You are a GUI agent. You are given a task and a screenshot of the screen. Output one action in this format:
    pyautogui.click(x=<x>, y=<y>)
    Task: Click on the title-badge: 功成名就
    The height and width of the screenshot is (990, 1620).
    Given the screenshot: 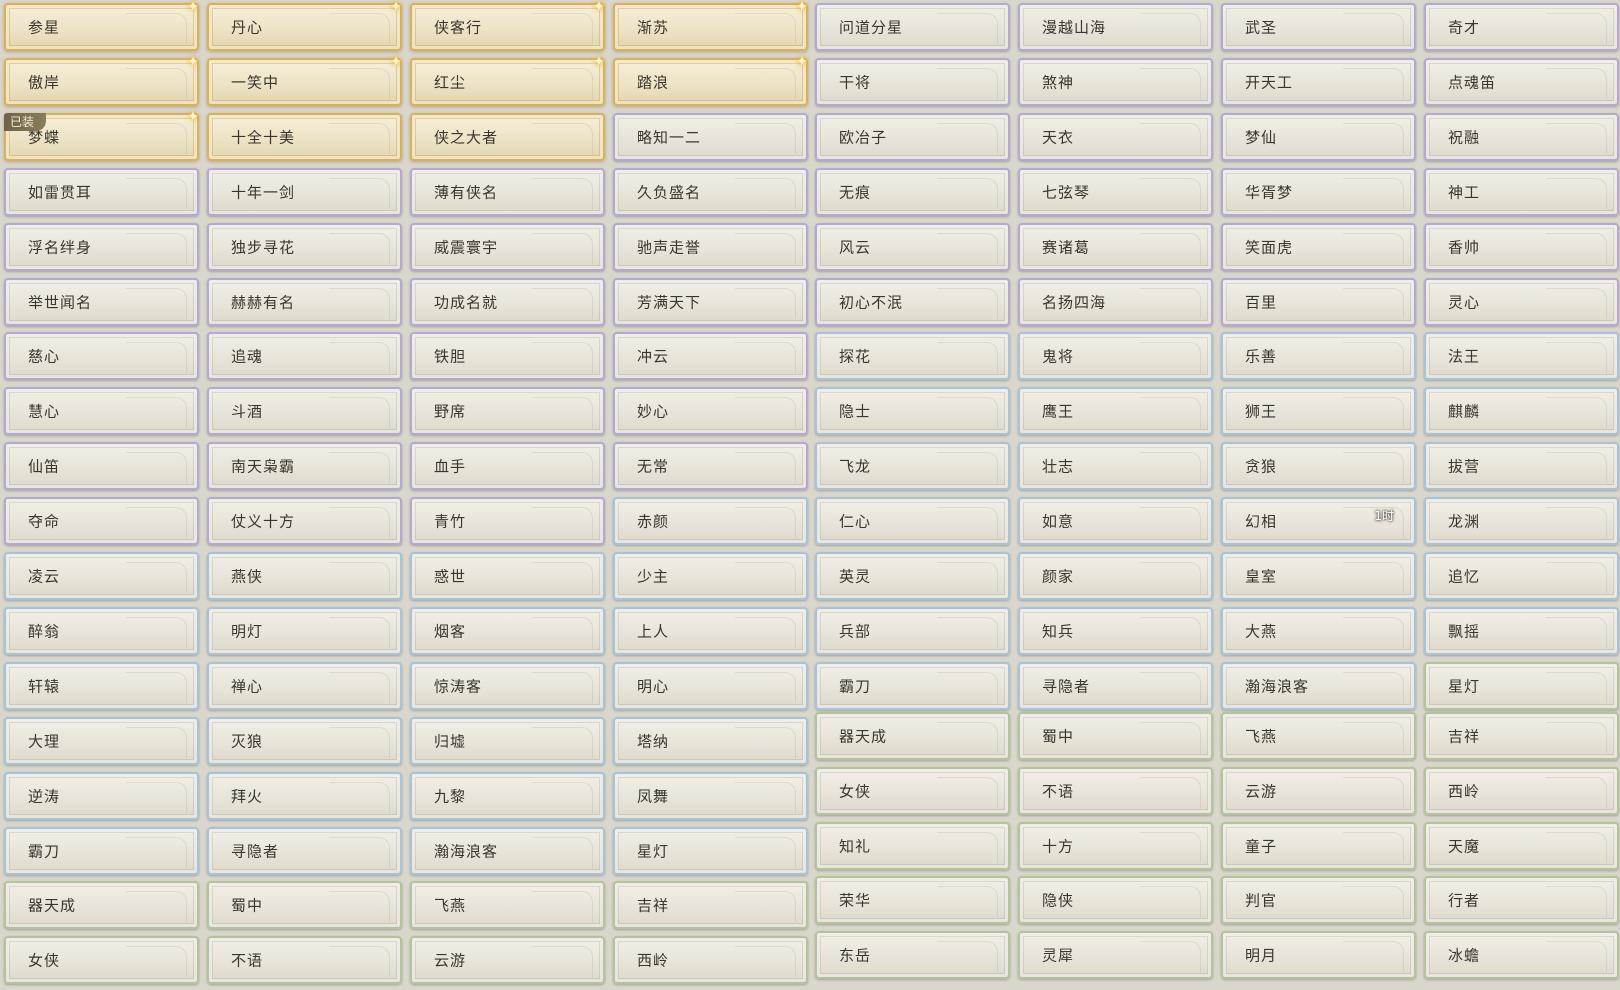 What is the action you would take?
    pyautogui.click(x=507, y=301)
    